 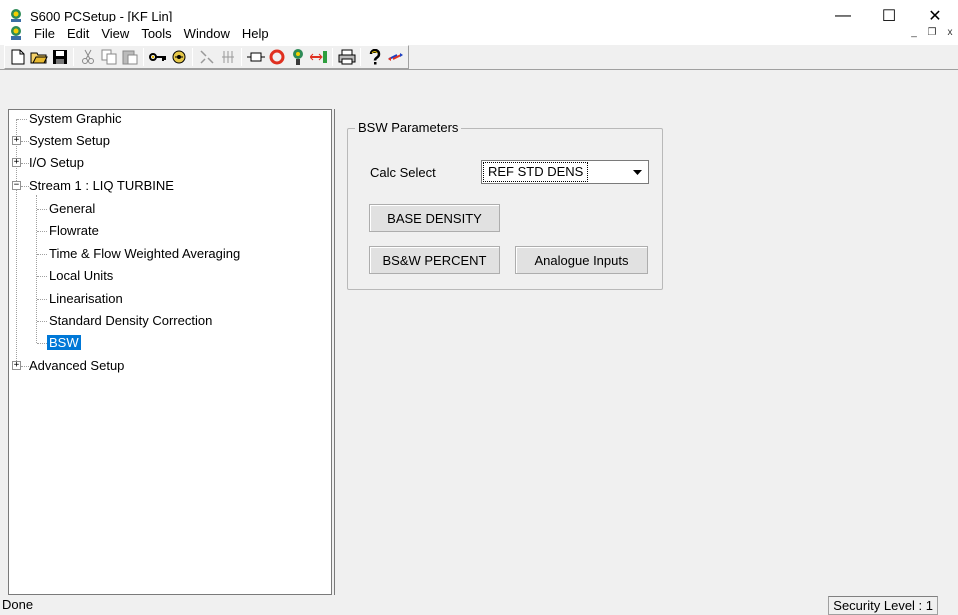 I want to click on document-icon, so click(x=16, y=33).